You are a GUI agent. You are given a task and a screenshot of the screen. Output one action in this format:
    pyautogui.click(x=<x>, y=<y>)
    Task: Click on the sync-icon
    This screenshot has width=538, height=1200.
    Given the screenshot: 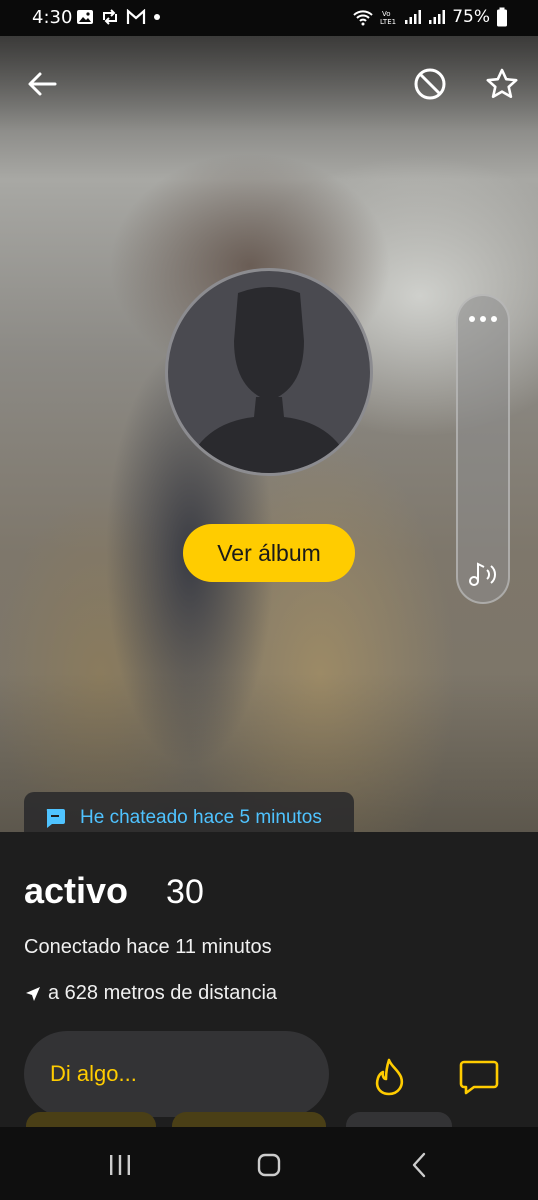 What is the action you would take?
    pyautogui.click(x=110, y=17)
    